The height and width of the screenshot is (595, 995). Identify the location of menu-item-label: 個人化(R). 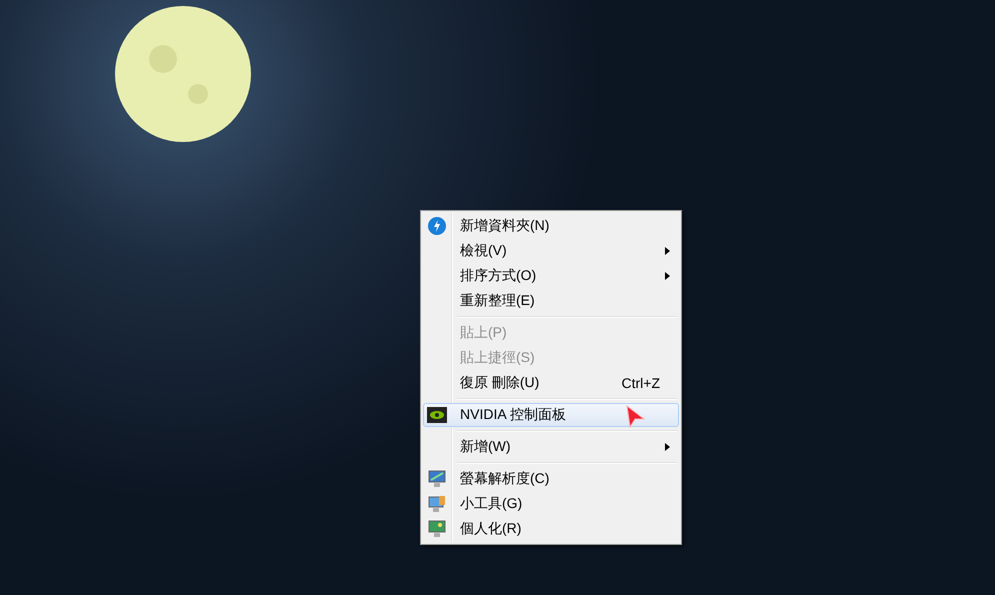
(491, 529).